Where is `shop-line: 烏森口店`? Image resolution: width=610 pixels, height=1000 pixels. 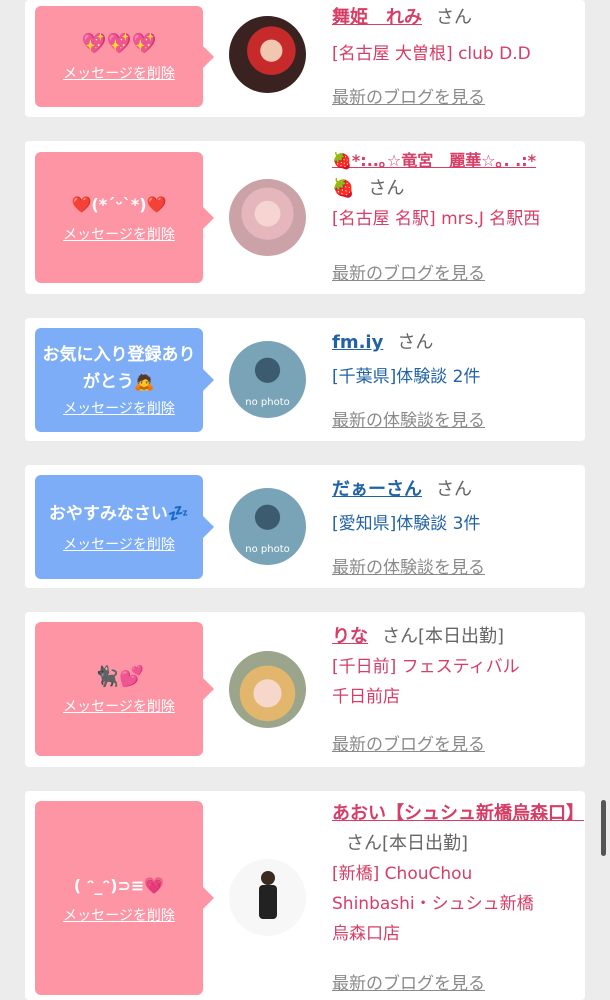 shop-line: 烏森口店 is located at coordinates (366, 934).